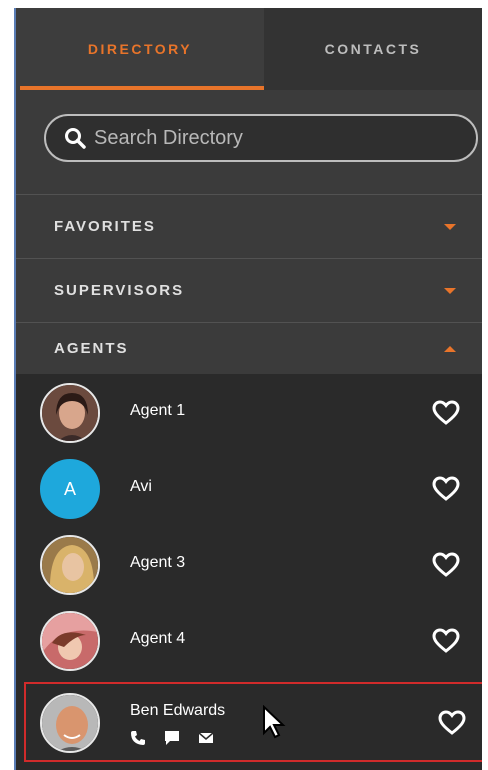 This screenshot has width=488, height=770. I want to click on agent-row: Agent 1, so click(249, 412).